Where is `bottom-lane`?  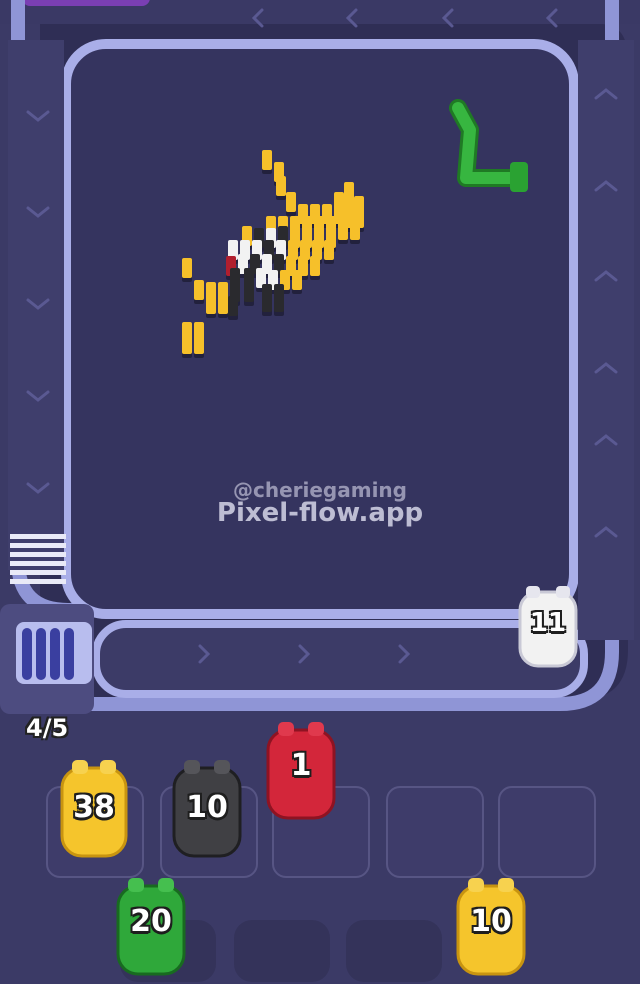
bottom-lane is located at coordinates (340, 659).